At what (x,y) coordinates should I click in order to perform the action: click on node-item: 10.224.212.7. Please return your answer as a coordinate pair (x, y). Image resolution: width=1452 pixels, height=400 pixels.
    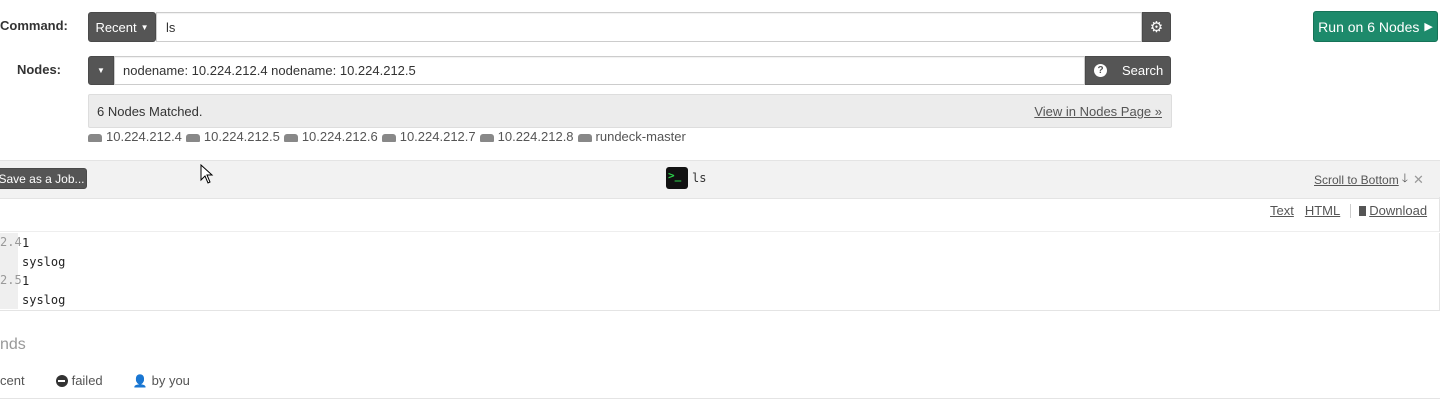
    Looking at the image, I should click on (428, 136).